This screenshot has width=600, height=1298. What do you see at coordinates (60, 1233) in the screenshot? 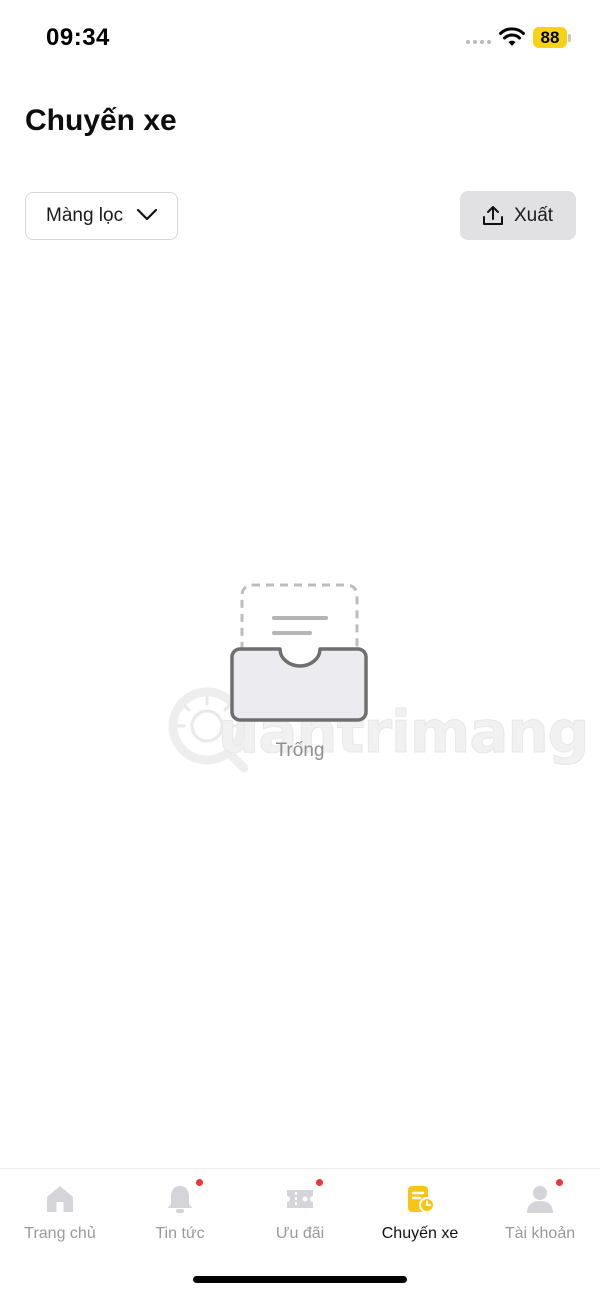
I see `tab-home-label: Trang chủ` at bounding box center [60, 1233].